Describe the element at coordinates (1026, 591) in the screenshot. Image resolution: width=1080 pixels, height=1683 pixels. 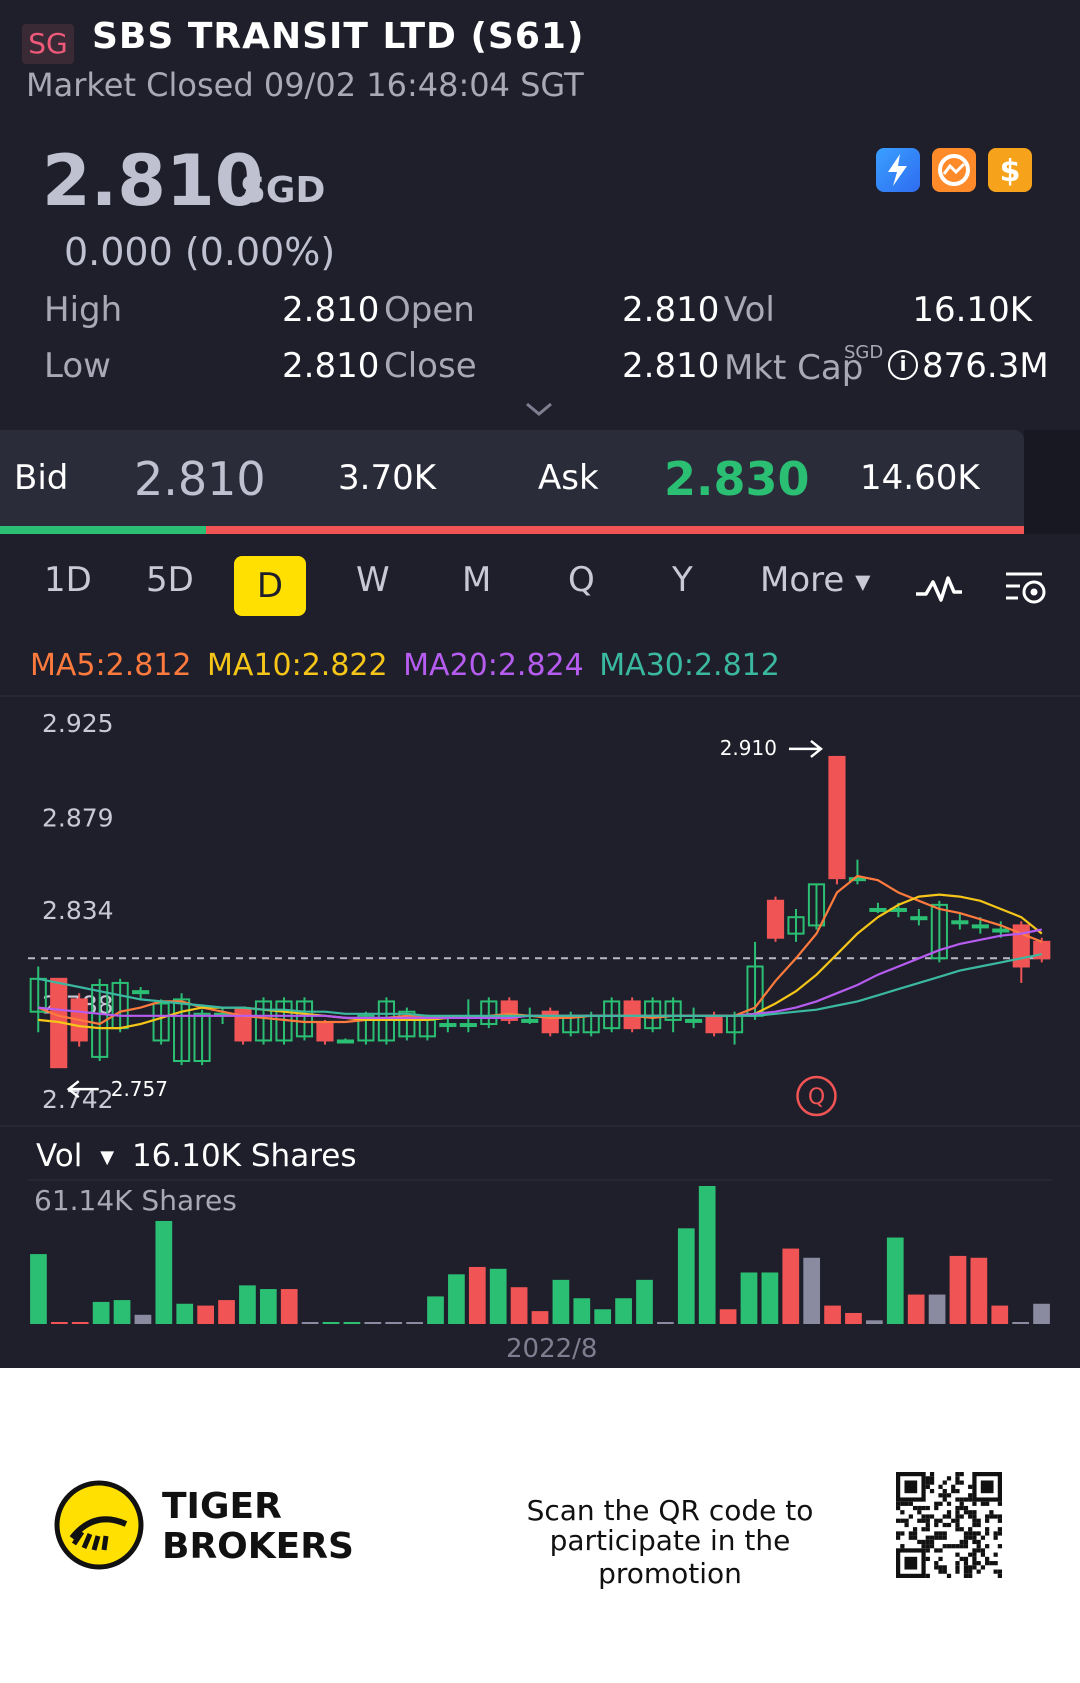
I see `chart-settings-icon` at that location.